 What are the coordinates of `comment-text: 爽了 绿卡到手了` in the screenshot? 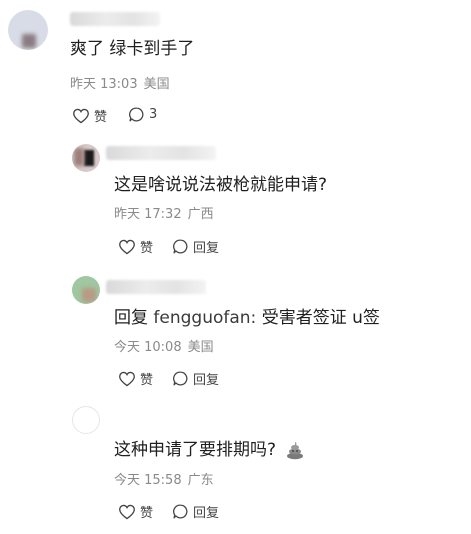 It's located at (132, 49).